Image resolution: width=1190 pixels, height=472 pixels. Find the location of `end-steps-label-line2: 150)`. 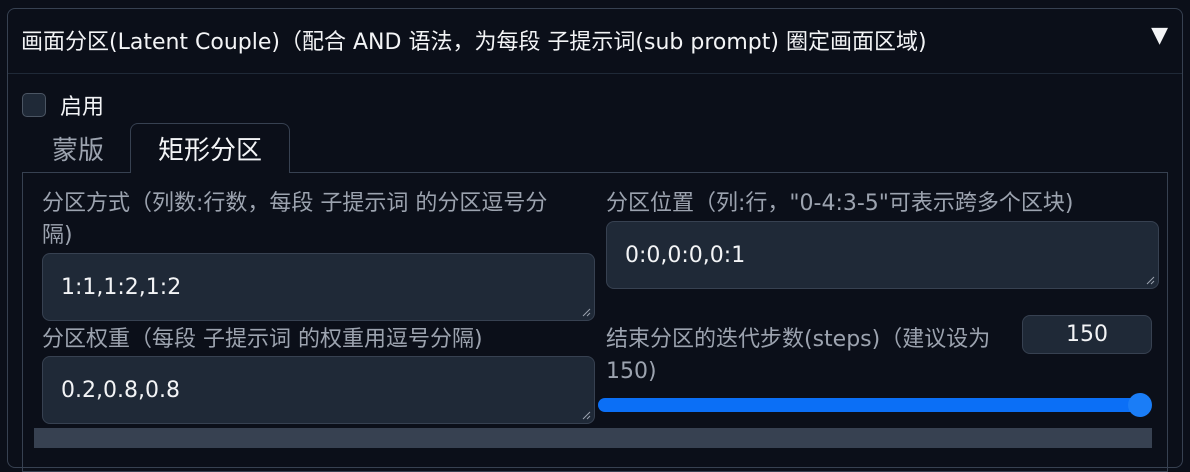

end-steps-label-line2: 150) is located at coordinates (631, 371).